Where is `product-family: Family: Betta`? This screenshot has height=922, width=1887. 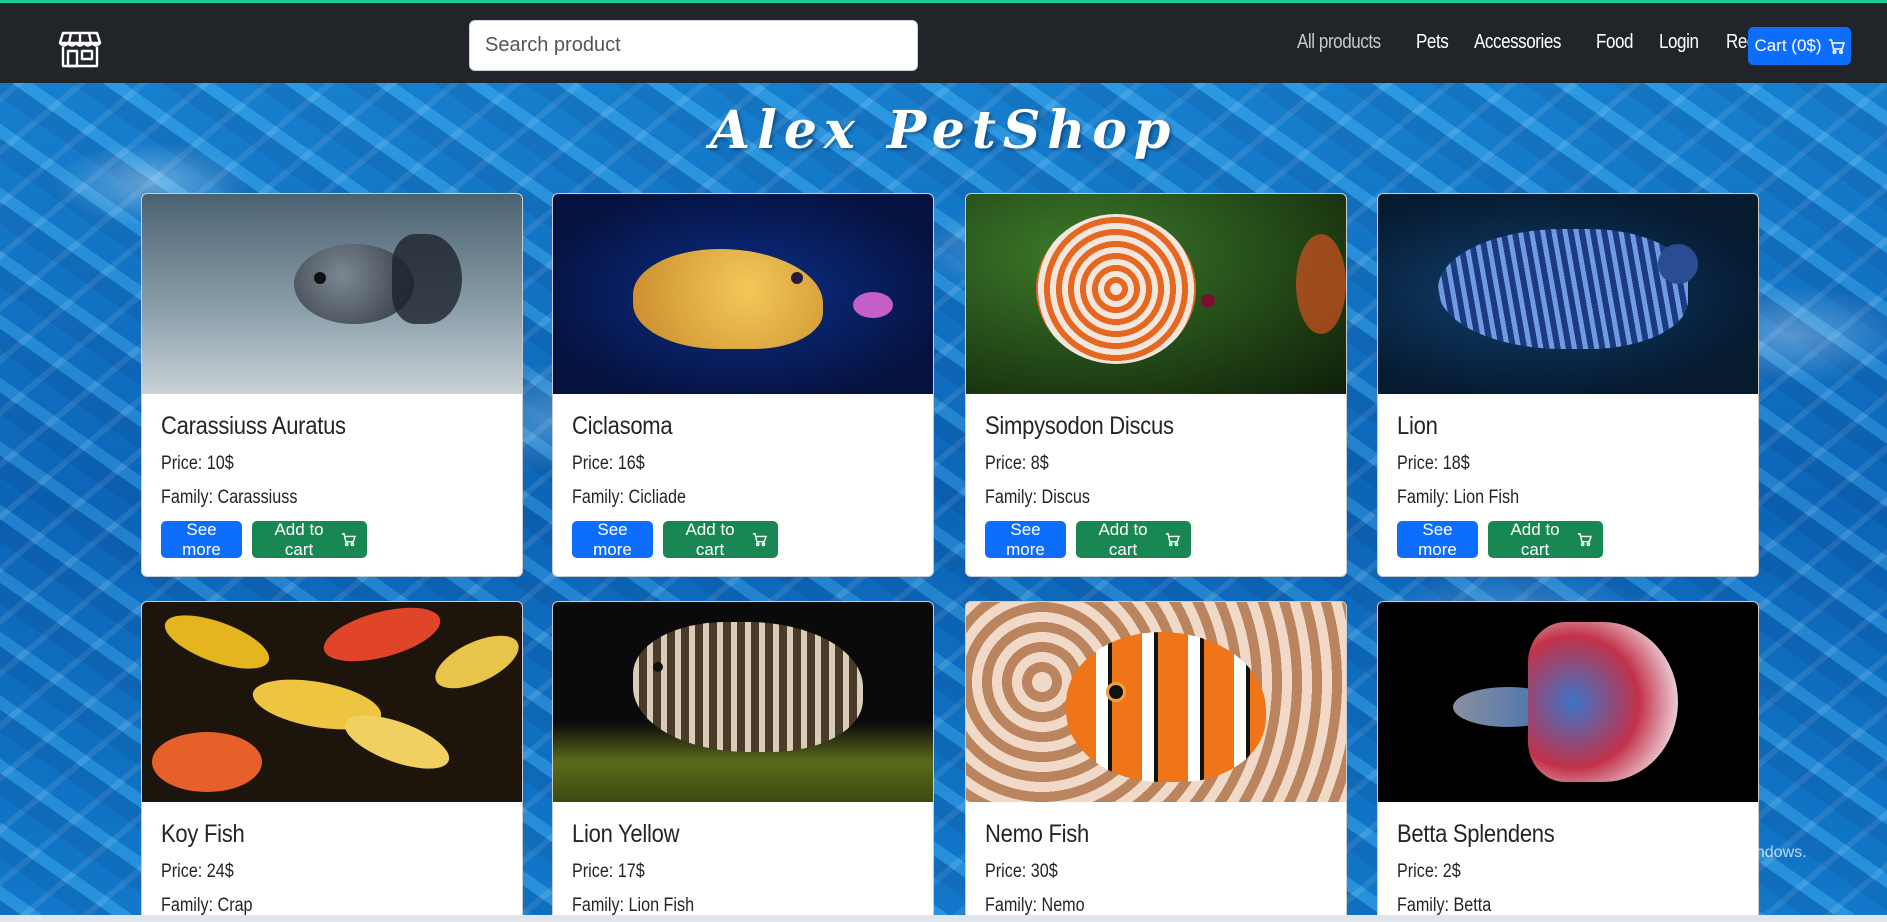 product-family: Family: Betta is located at coordinates (1444, 905).